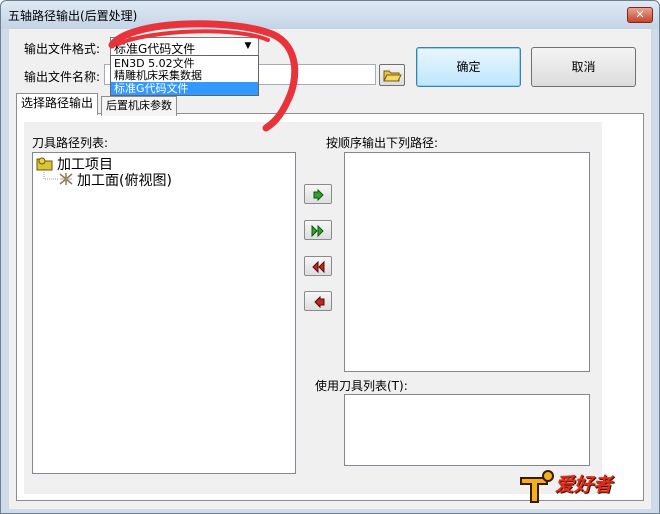  What do you see at coordinates (583, 67) in the screenshot?
I see `cancel-button: 取消` at bounding box center [583, 67].